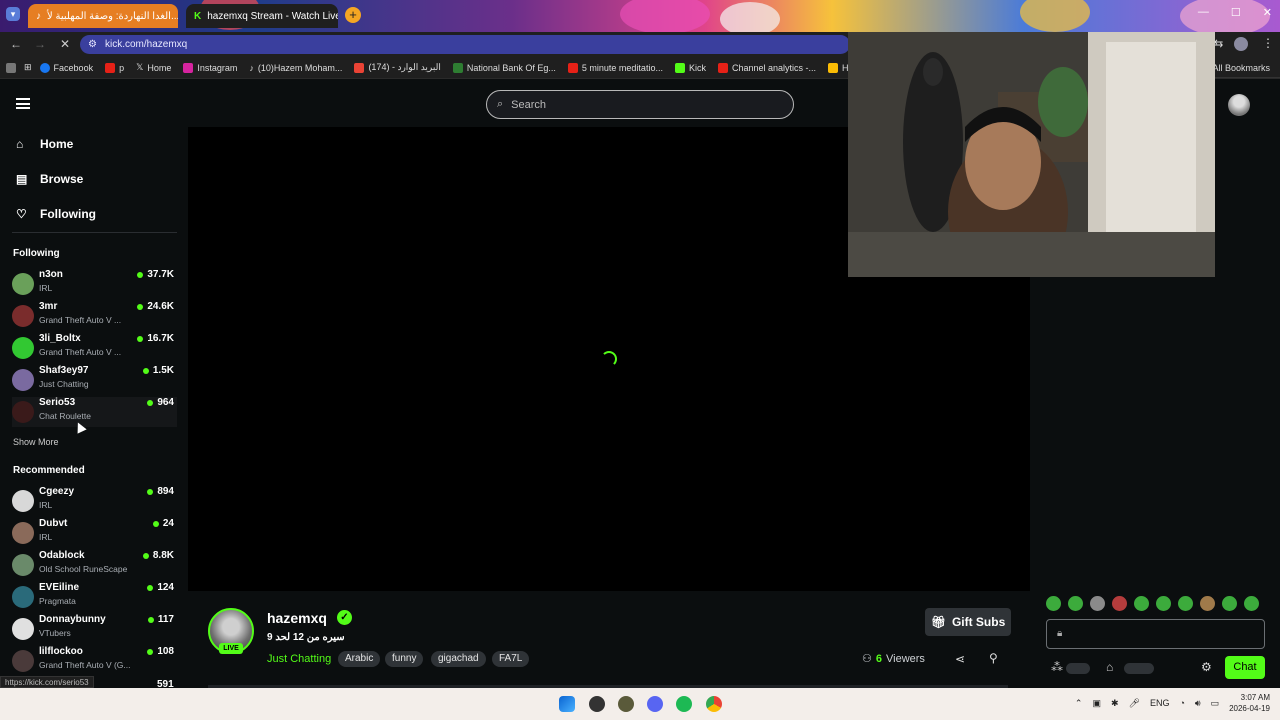 This screenshot has width=1280, height=720. Describe the element at coordinates (94, 565) in the screenshot. I see `recommended-channel: Odablock Old School RuneScape 8.8K` at that location.